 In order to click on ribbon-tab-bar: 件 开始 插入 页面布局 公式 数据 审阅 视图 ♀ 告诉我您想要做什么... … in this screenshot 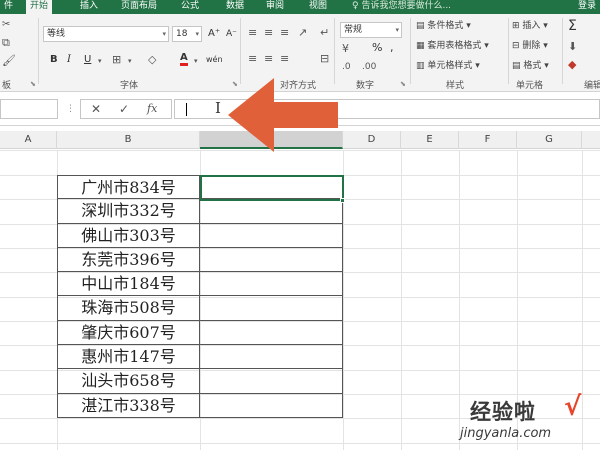, I will do `click(300, 7)`.